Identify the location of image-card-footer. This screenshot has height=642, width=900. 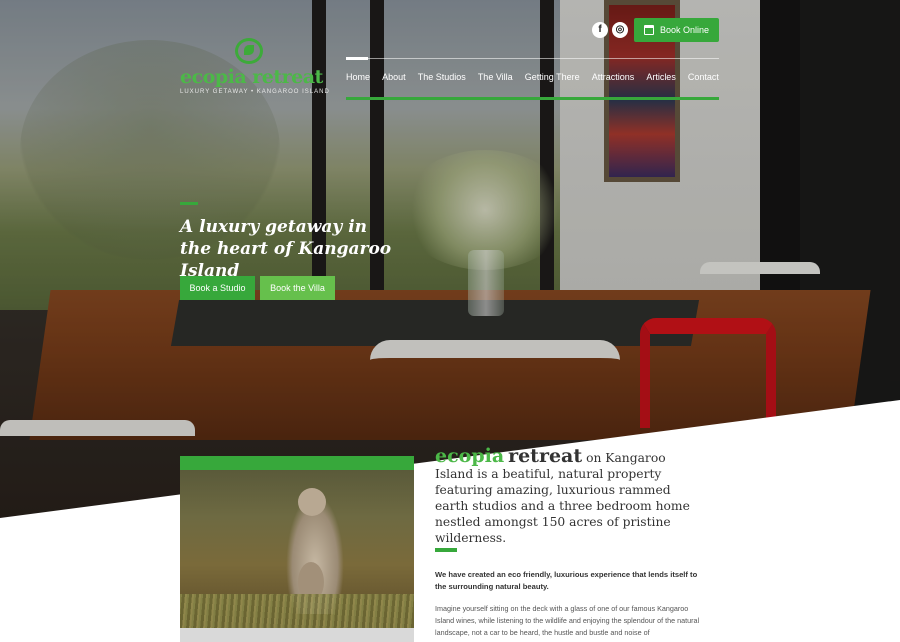
(297, 635).